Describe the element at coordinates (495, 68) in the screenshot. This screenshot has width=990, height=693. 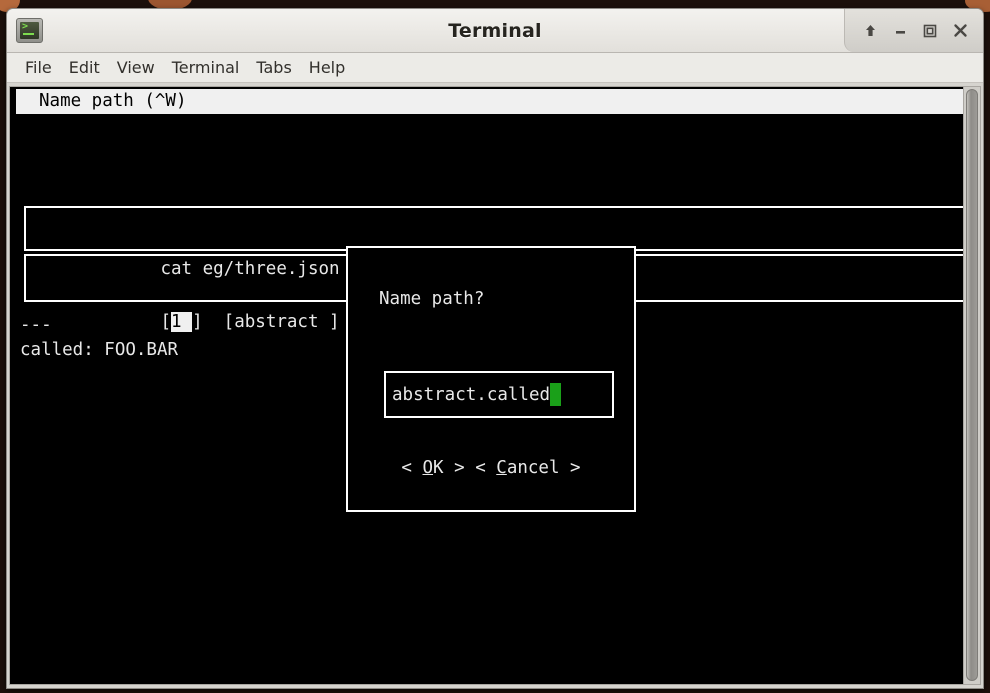
I see `menubar: File Edit View Terminal Tabs Help` at that location.